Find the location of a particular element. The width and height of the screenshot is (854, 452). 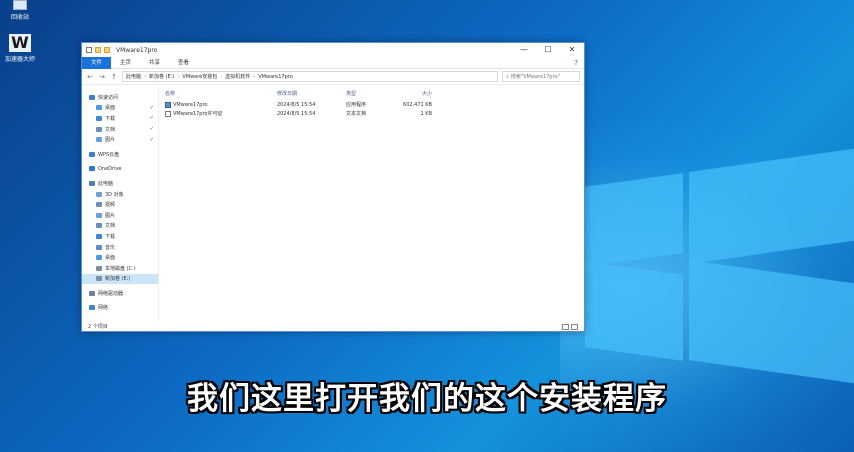

nav-item-label: 快速访问 is located at coordinates (108, 97).